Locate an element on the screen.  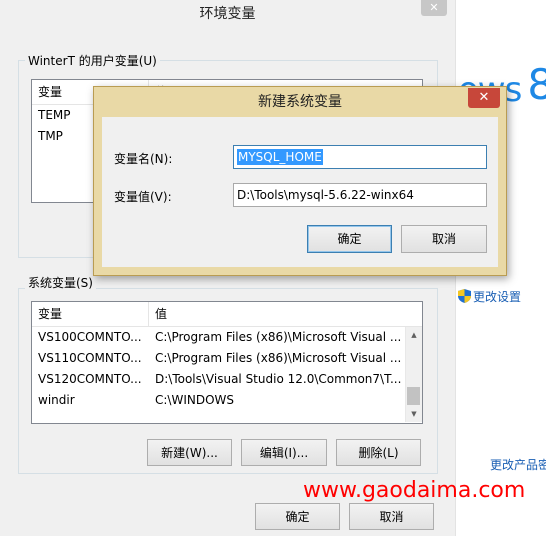
env-window-title: 环境变量 is located at coordinates (227, 14).